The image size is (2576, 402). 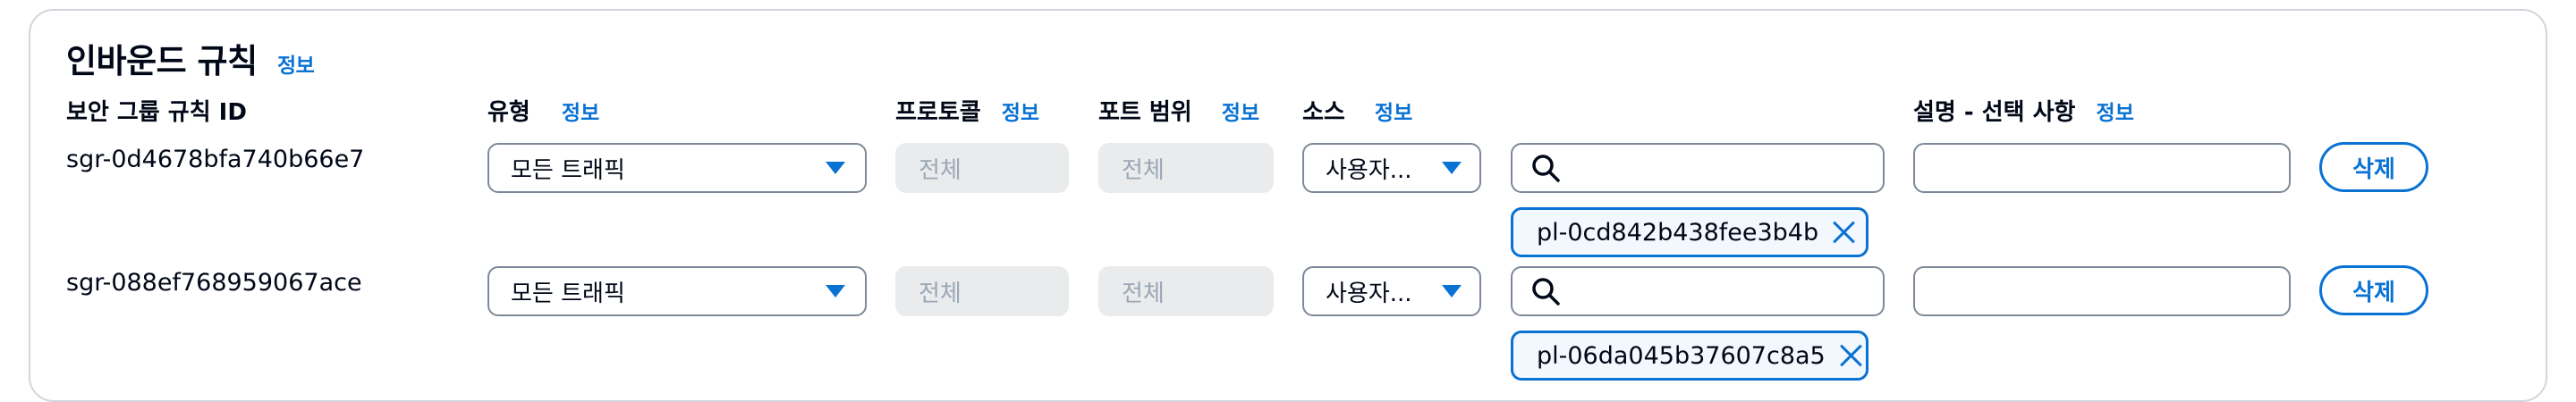 What do you see at coordinates (1357, 110) in the screenshot?
I see `col-header-source: 소스 정보` at bounding box center [1357, 110].